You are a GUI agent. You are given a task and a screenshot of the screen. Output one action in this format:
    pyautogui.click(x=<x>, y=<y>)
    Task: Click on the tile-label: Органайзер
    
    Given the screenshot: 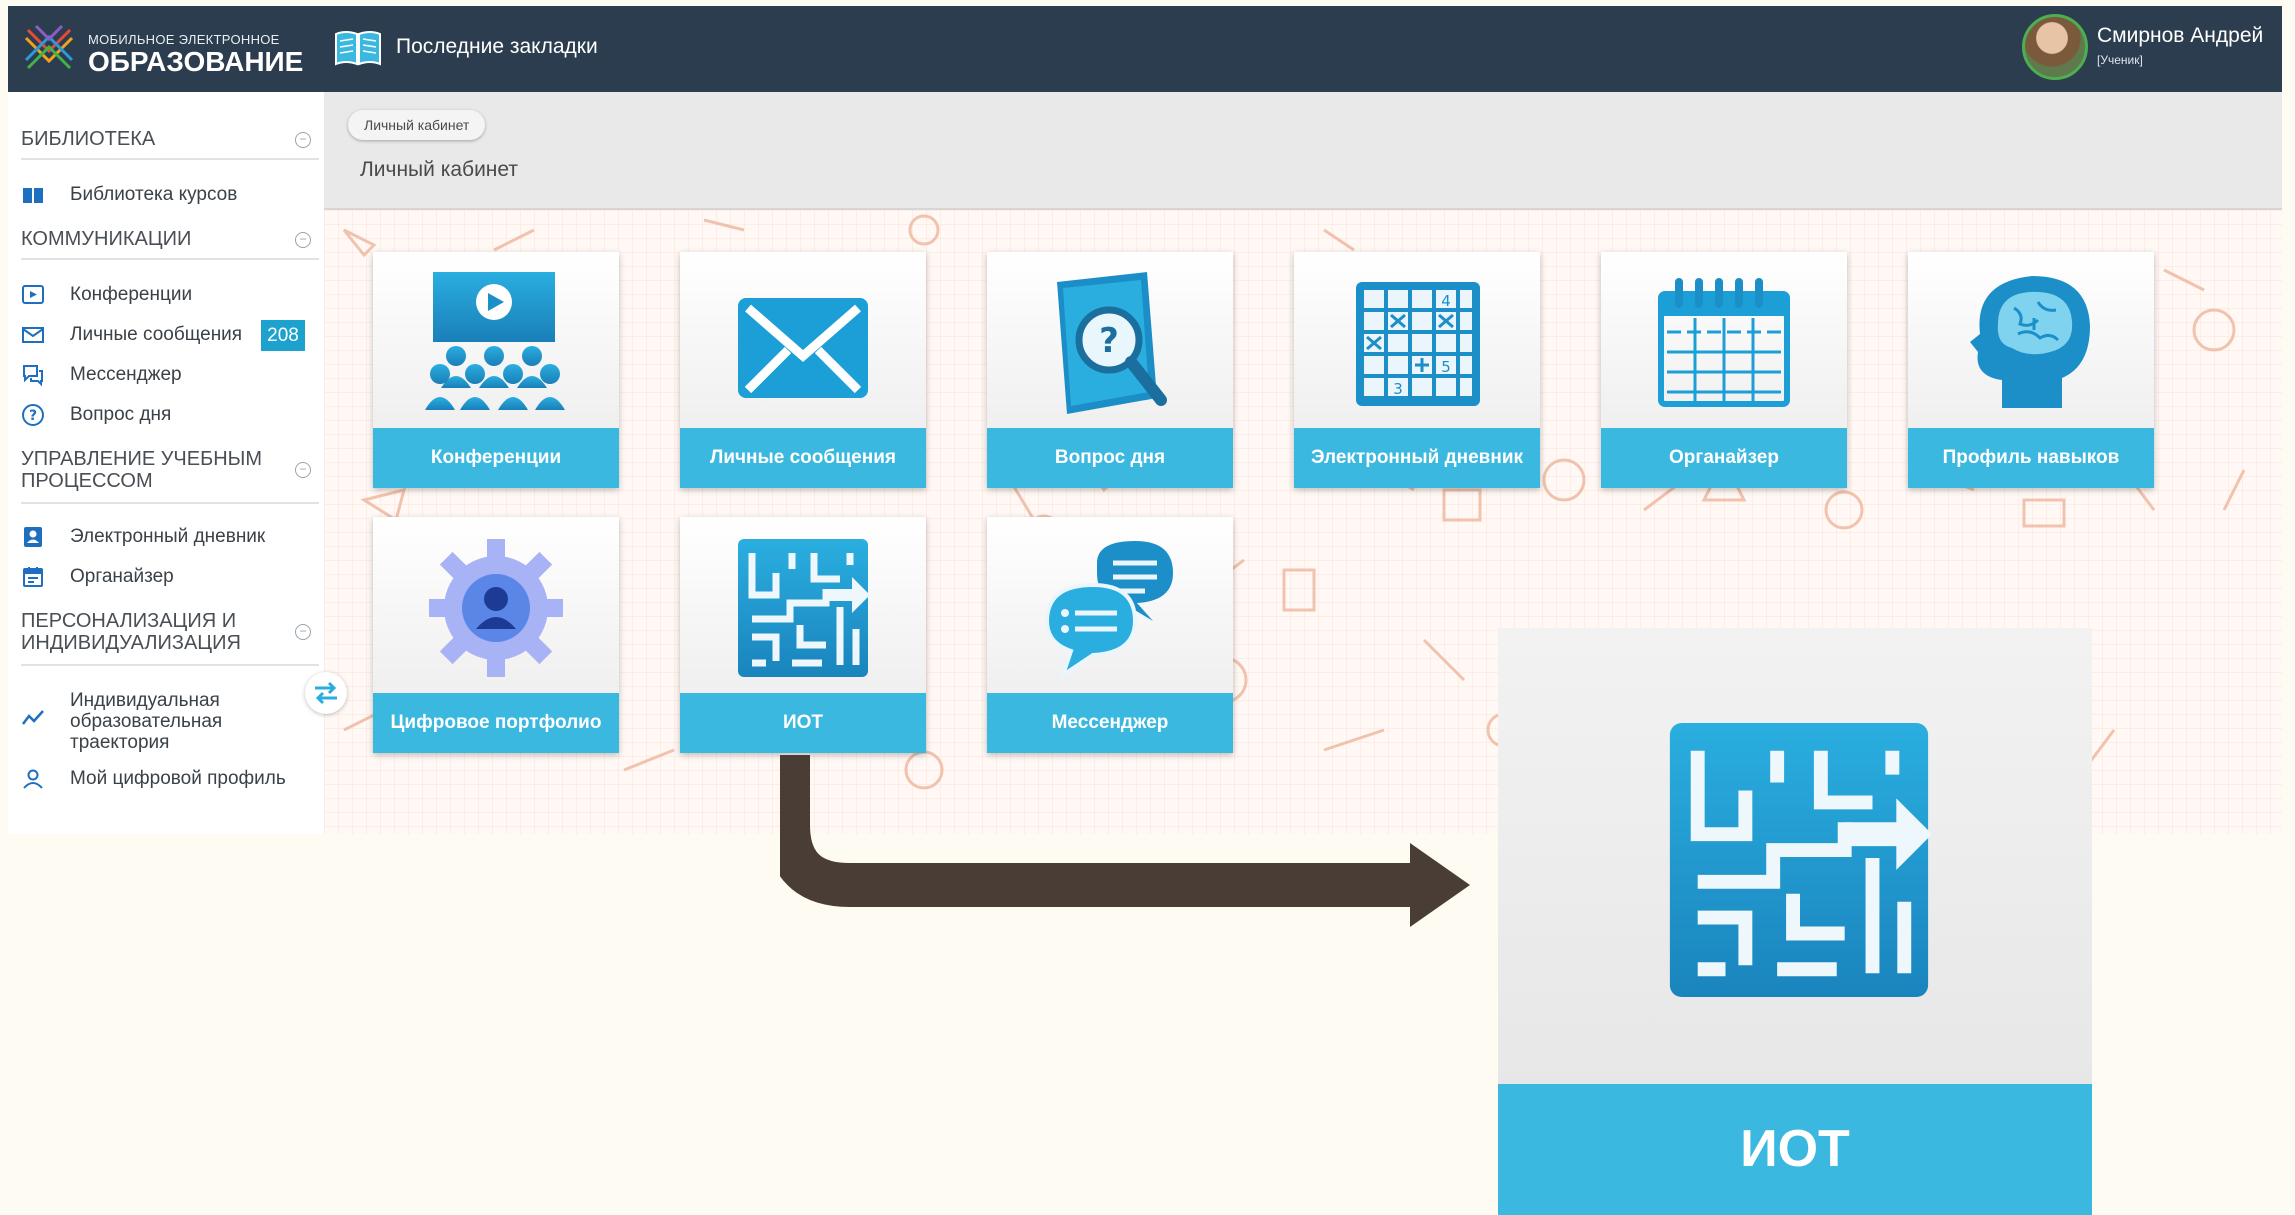 What is the action you would take?
    pyautogui.click(x=1724, y=458)
    